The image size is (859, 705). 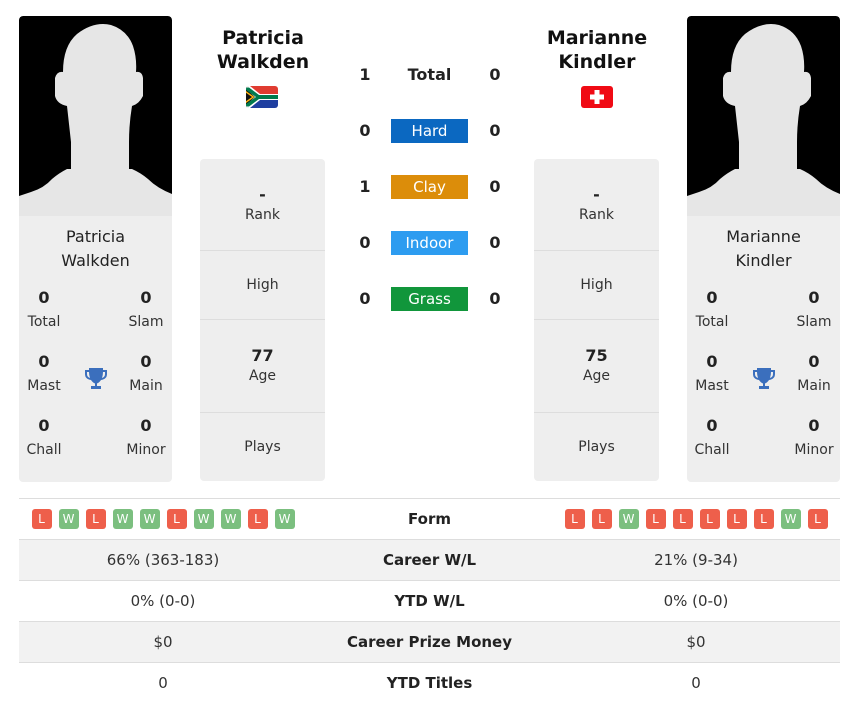 What do you see at coordinates (163, 683) in the screenshot?
I see `p1-ytd-titles: 0` at bounding box center [163, 683].